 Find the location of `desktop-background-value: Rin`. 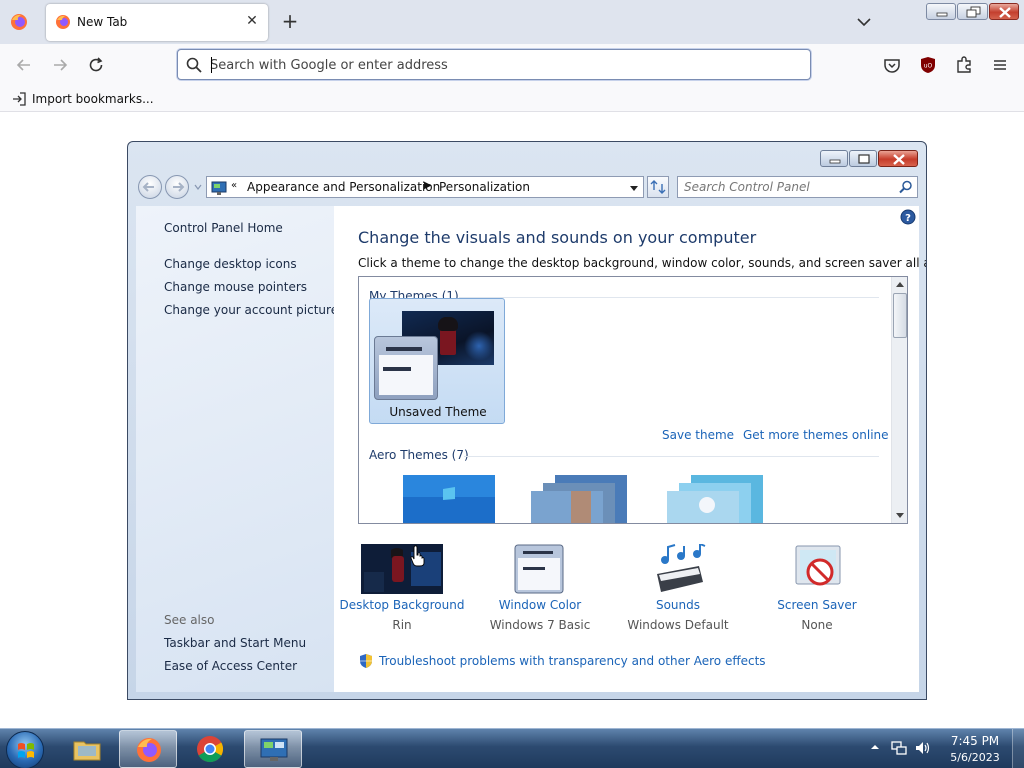

desktop-background-value: Rin is located at coordinates (402, 625).